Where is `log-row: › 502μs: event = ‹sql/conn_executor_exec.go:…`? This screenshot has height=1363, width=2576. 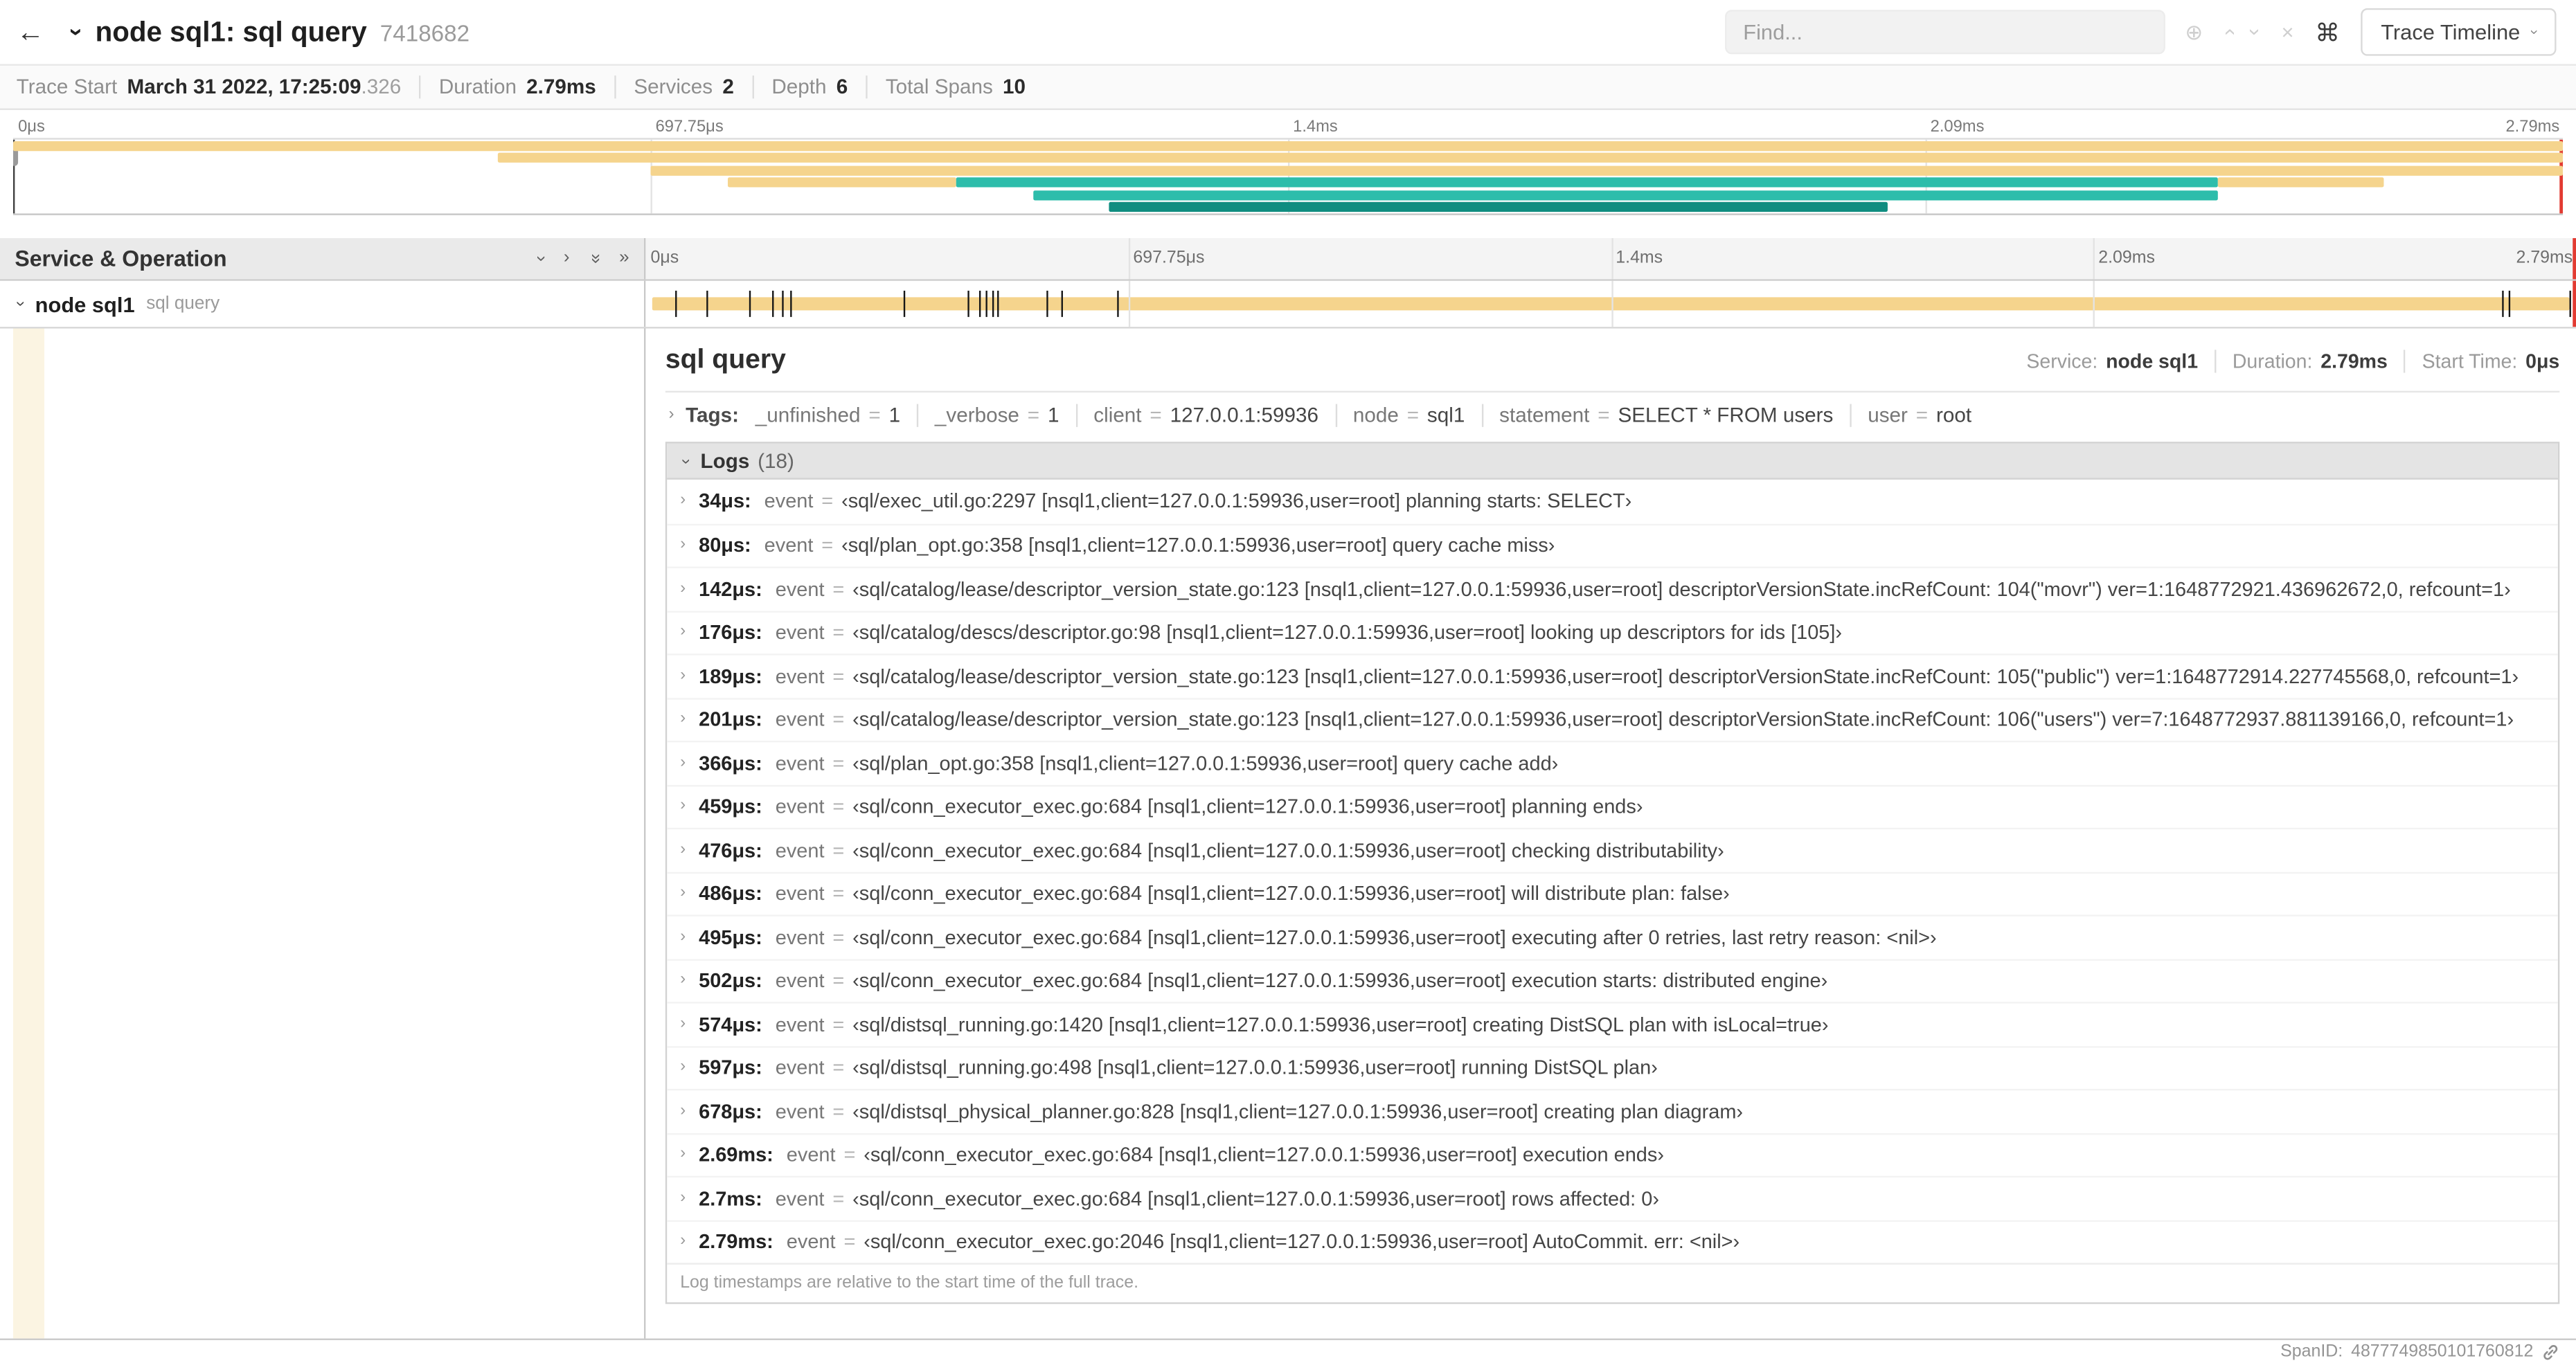
log-row: › 502μs: event = ‹sql/conn_executor_exec.go:… is located at coordinates (1612, 980).